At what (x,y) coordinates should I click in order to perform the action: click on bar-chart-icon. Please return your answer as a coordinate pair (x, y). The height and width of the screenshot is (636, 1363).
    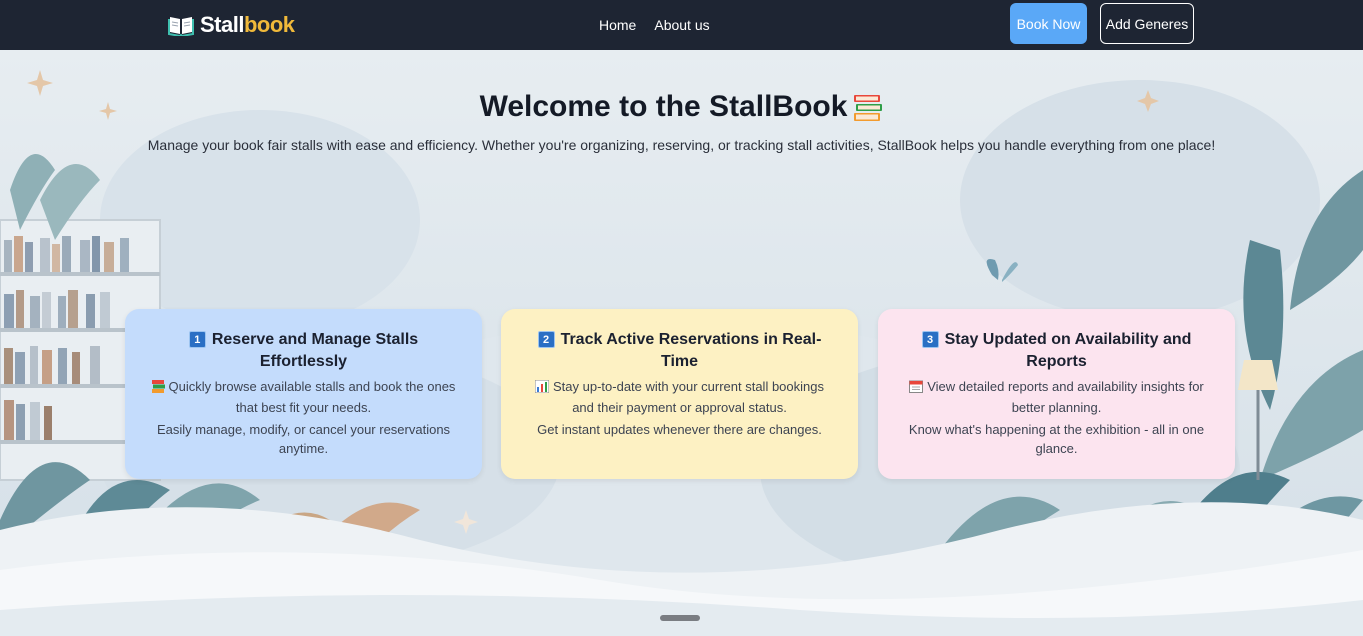
    Looking at the image, I should click on (542, 388).